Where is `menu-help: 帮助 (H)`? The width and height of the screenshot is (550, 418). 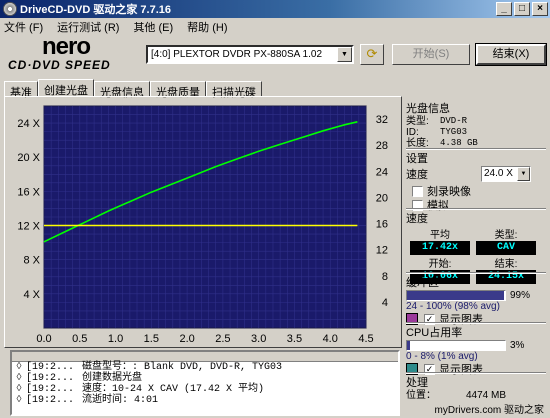
menu-help: 帮助 (H) is located at coordinates (207, 27).